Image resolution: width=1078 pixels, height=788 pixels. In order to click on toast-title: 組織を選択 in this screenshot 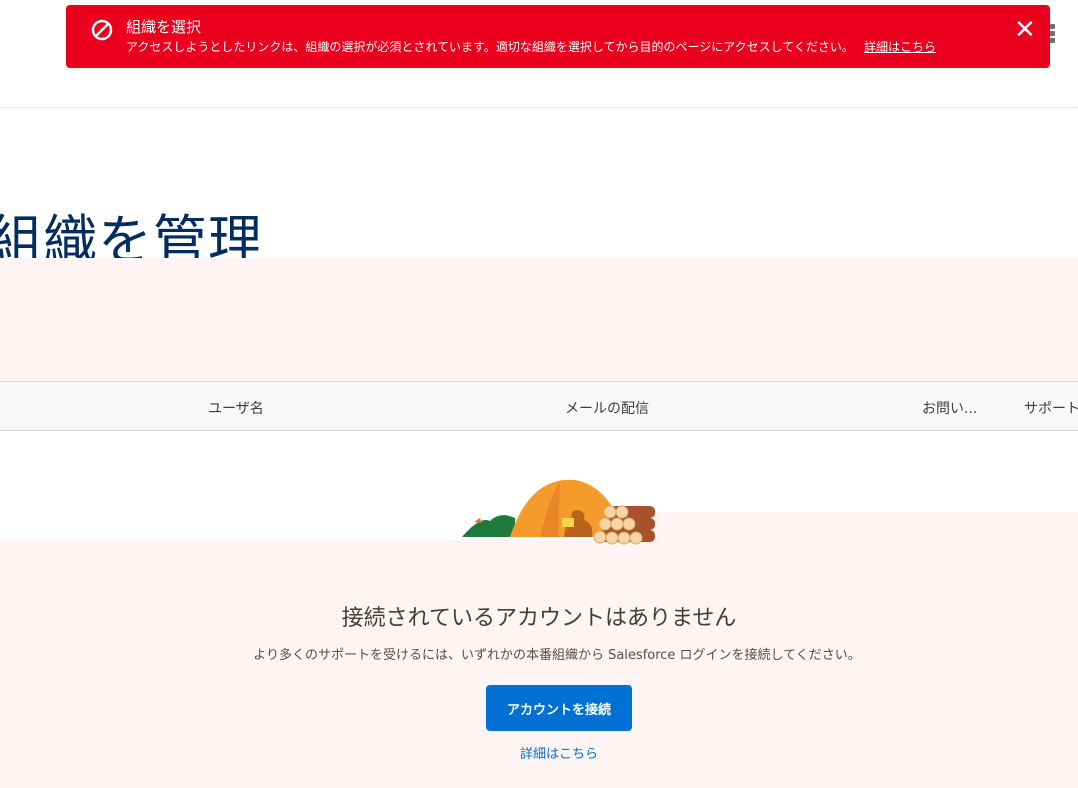, I will do `click(164, 27)`.